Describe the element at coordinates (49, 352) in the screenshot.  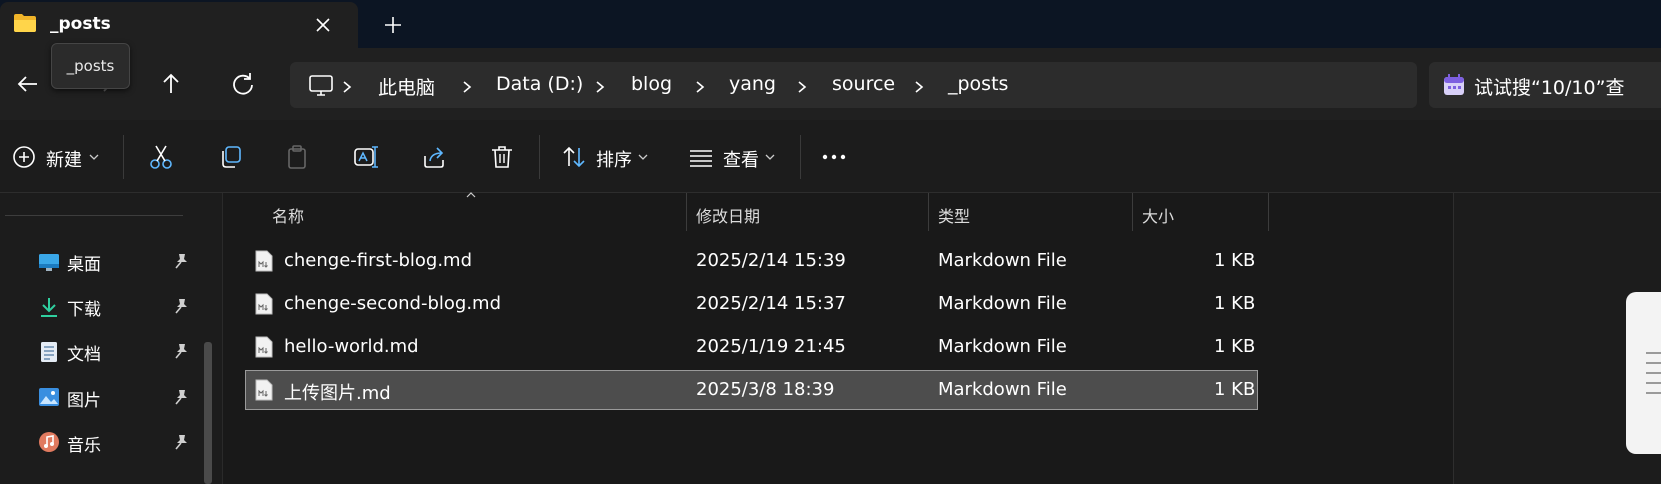
I see `document-icon` at that location.